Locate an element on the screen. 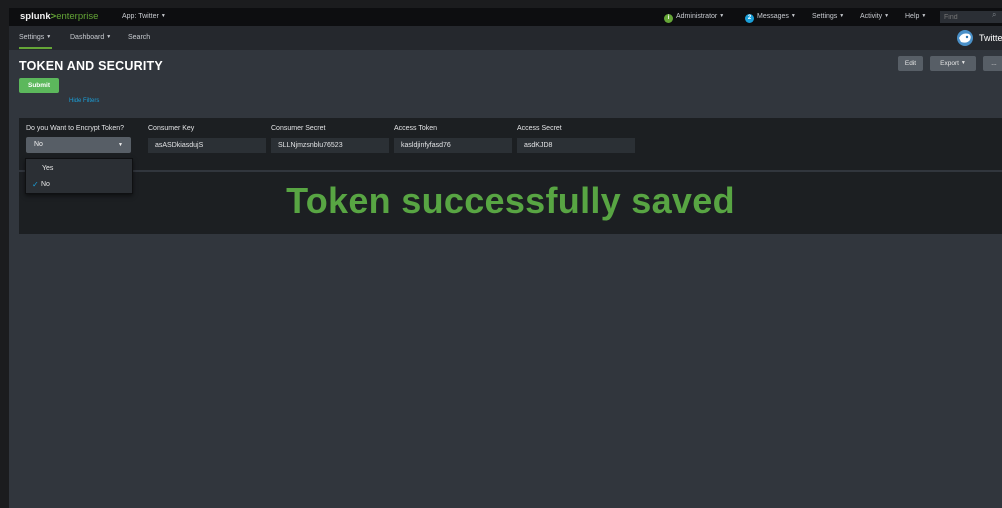 The height and width of the screenshot is (508, 1002). nav-search-label: Search is located at coordinates (139, 37).